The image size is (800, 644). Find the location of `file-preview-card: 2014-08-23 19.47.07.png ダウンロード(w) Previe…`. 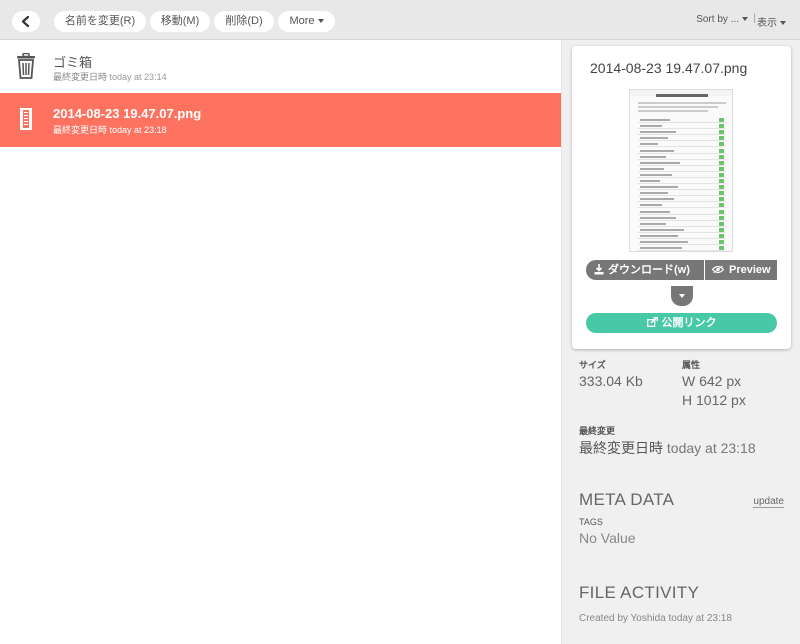

file-preview-card: 2014-08-23 19.47.07.png ダウンロード(w) Previe… is located at coordinates (681, 197).